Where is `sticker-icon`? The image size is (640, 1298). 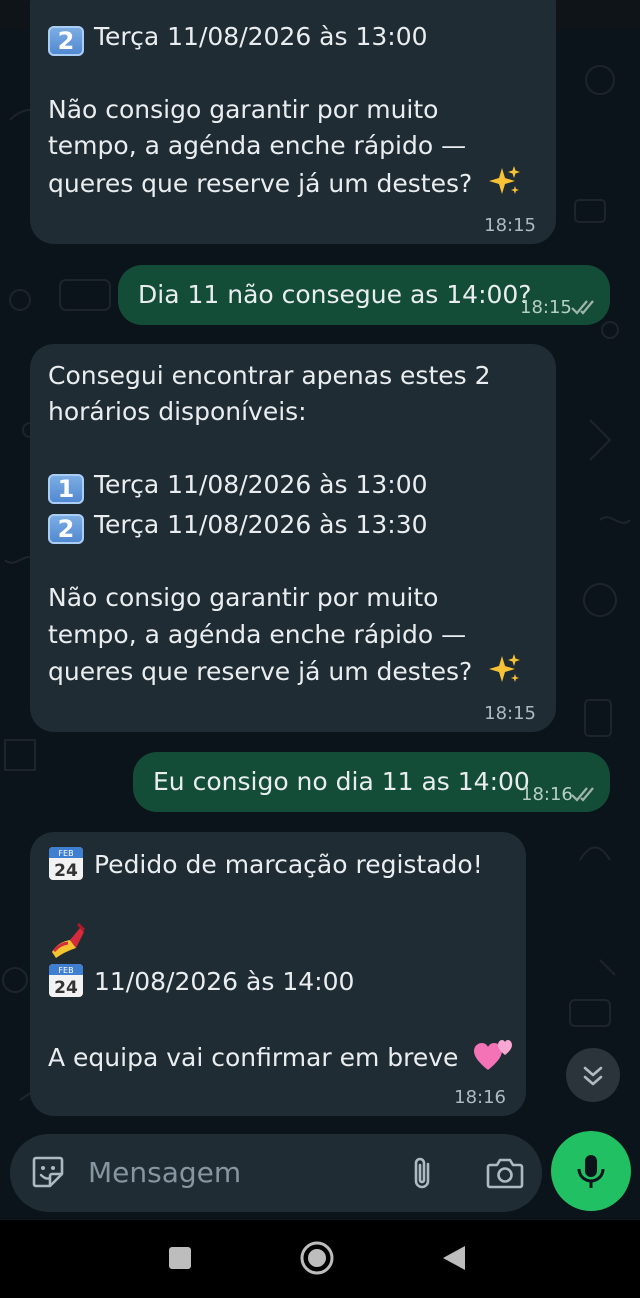
sticker-icon is located at coordinates (48, 1172).